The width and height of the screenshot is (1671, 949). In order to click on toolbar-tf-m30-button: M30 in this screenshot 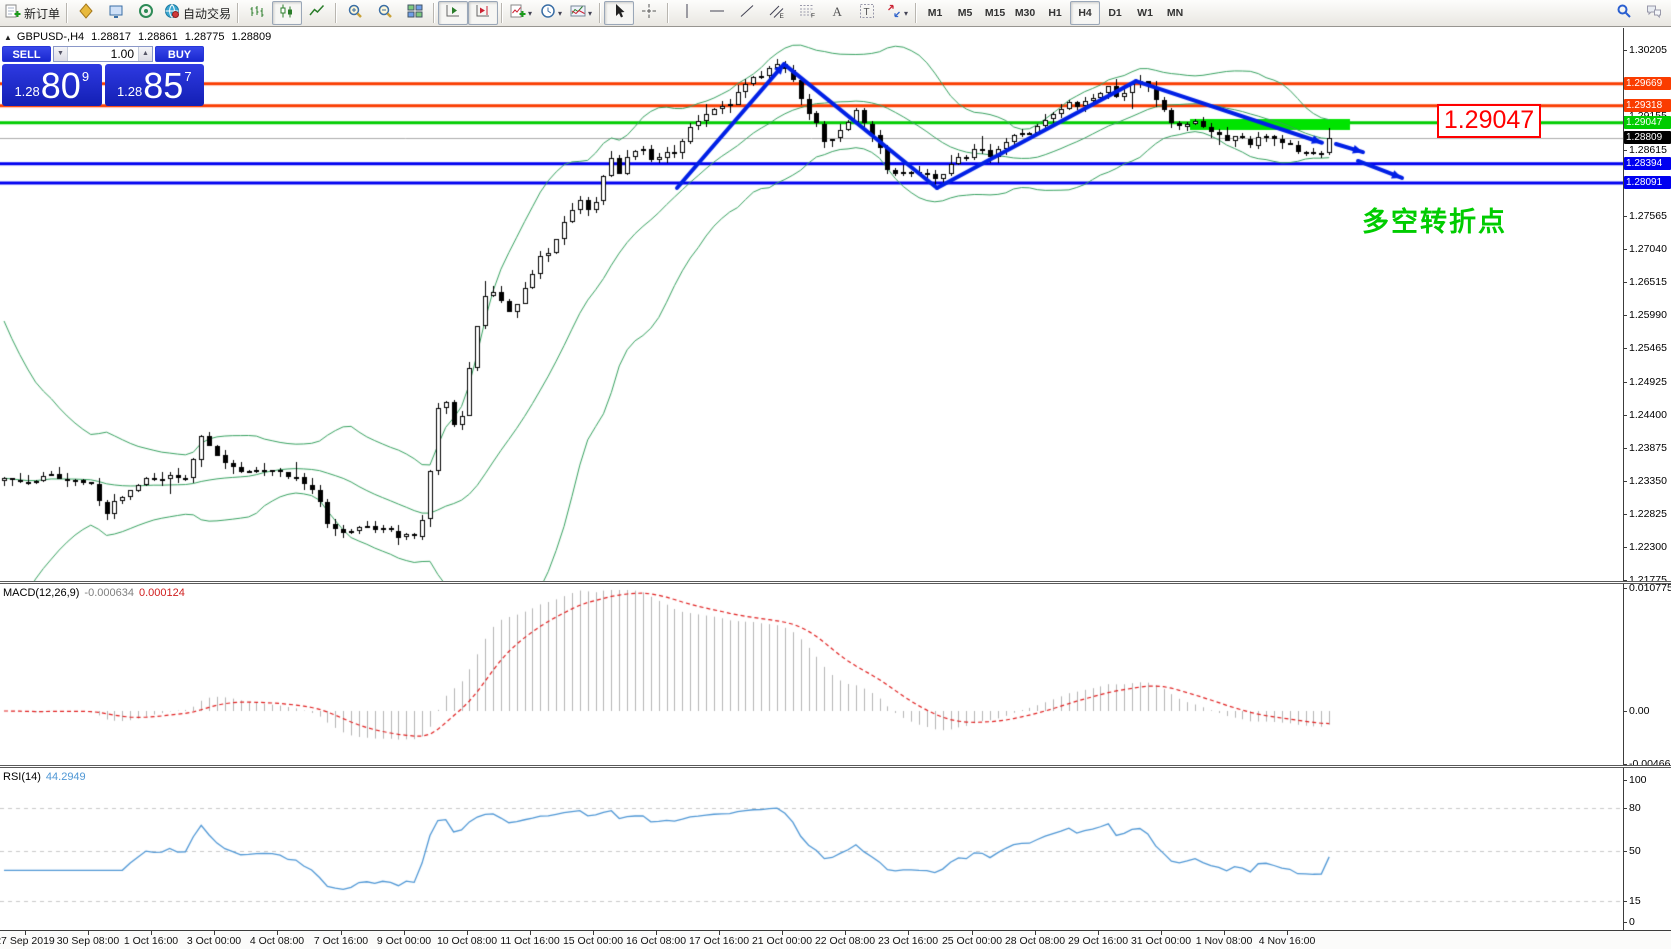, I will do `click(1025, 13)`.